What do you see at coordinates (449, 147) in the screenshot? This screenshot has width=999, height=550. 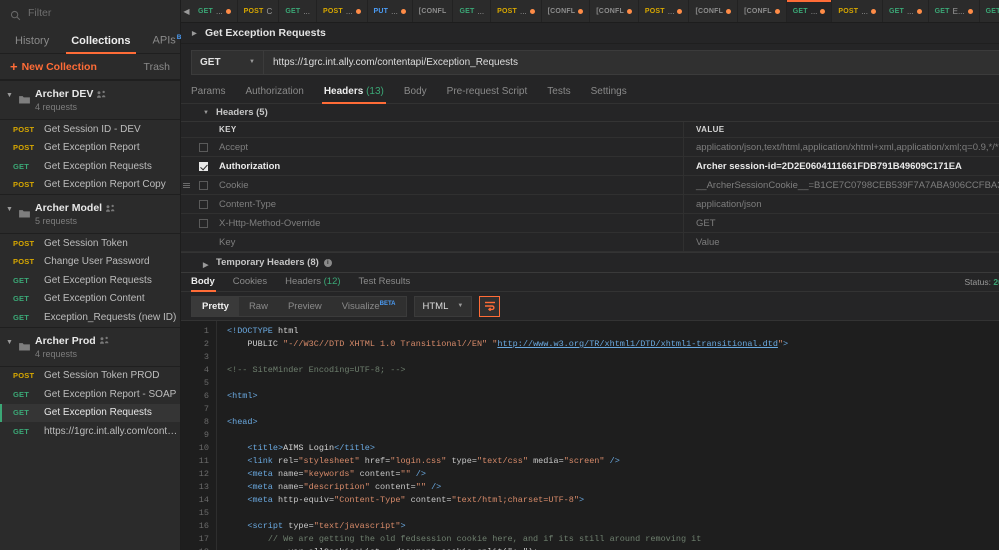 I see `header-key-cell: Accept` at bounding box center [449, 147].